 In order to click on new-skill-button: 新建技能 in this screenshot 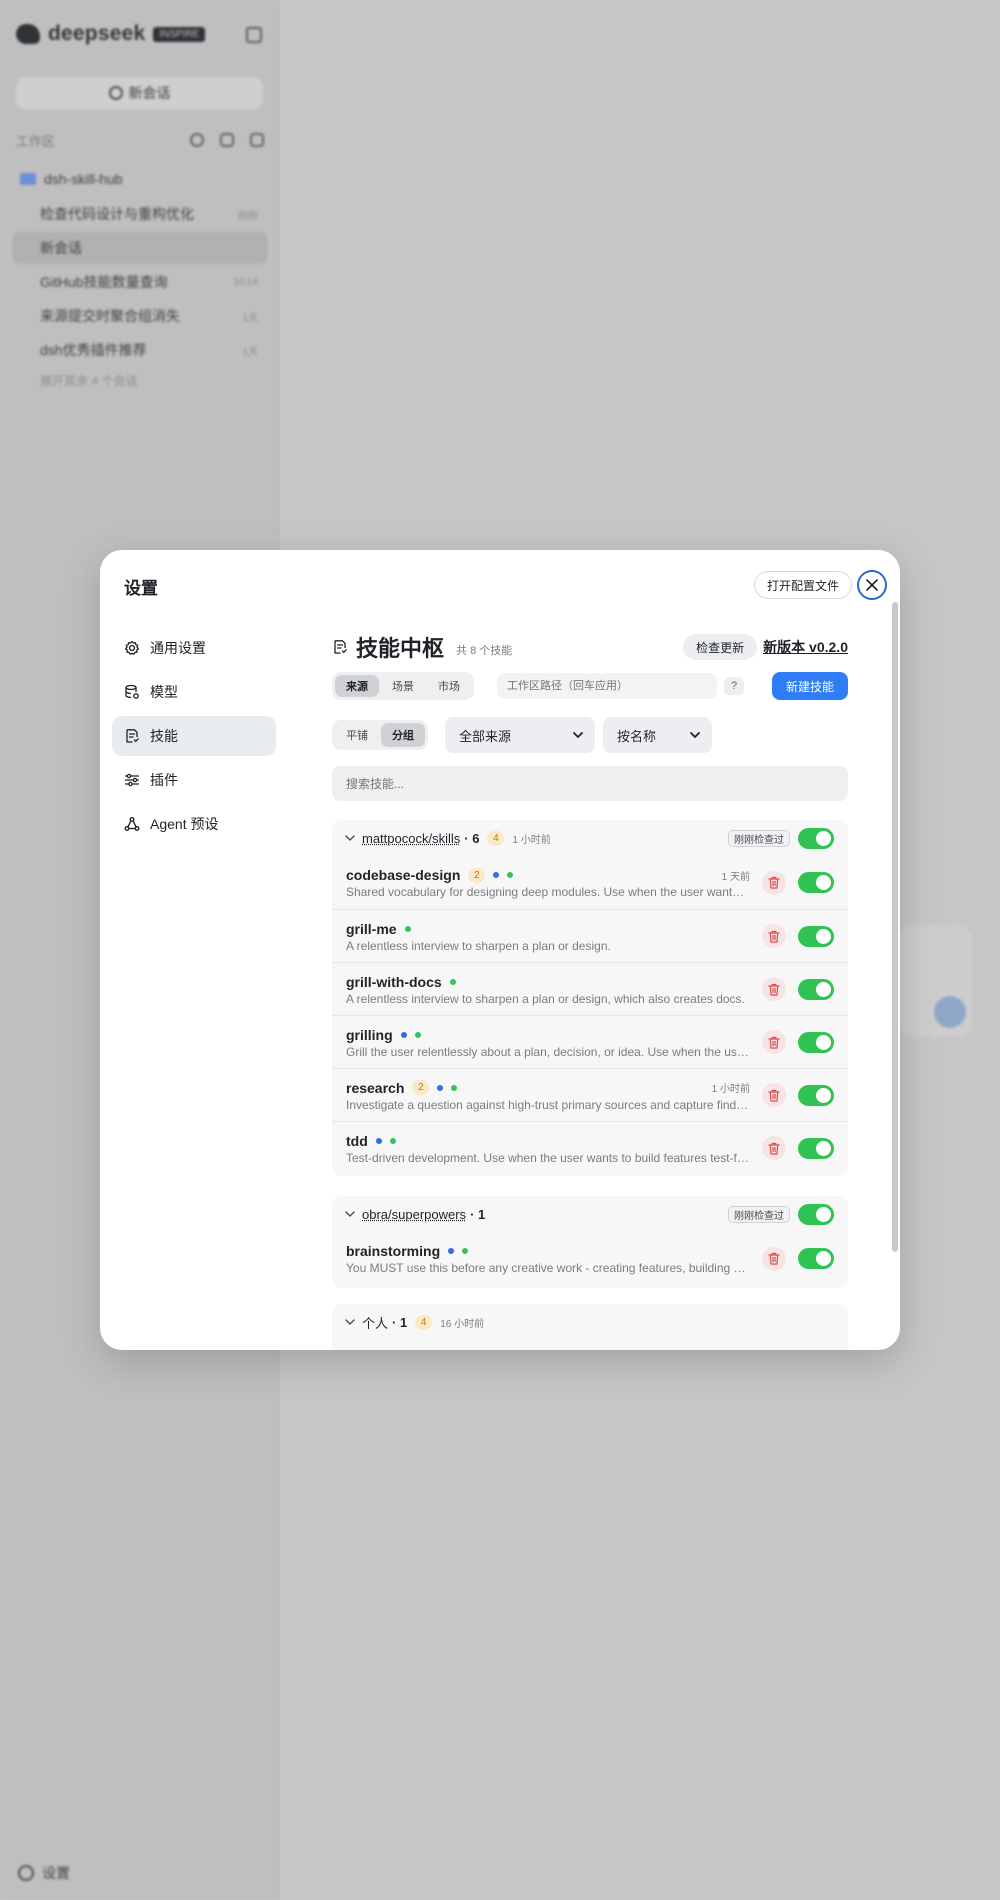, I will do `click(810, 686)`.